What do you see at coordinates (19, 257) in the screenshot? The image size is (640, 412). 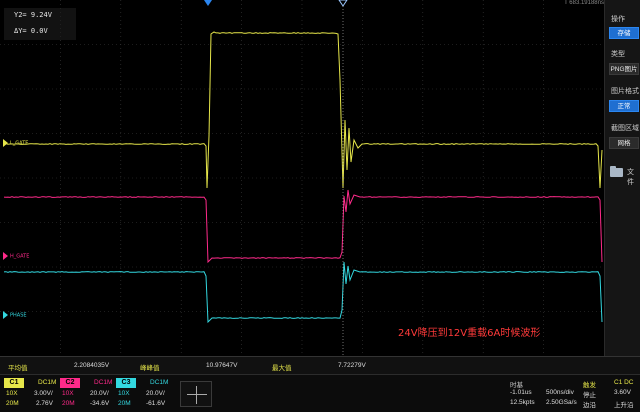 I see `channel-label-c2: H_GATE` at bounding box center [19, 257].